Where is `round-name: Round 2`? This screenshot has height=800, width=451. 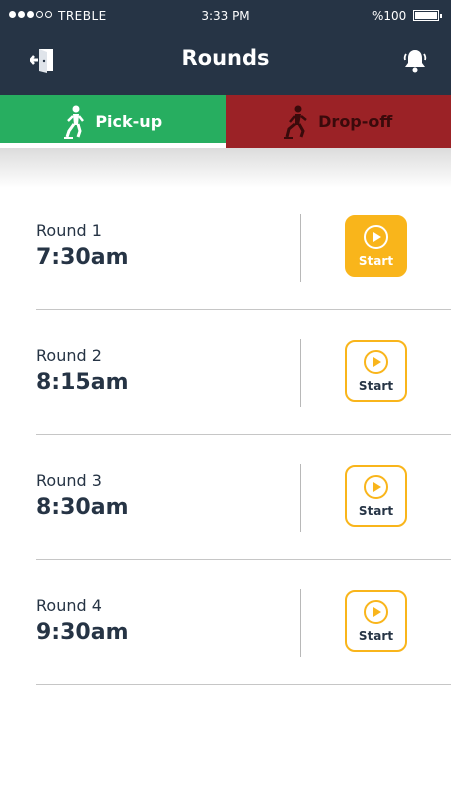 round-name: Round 2 is located at coordinates (69, 355).